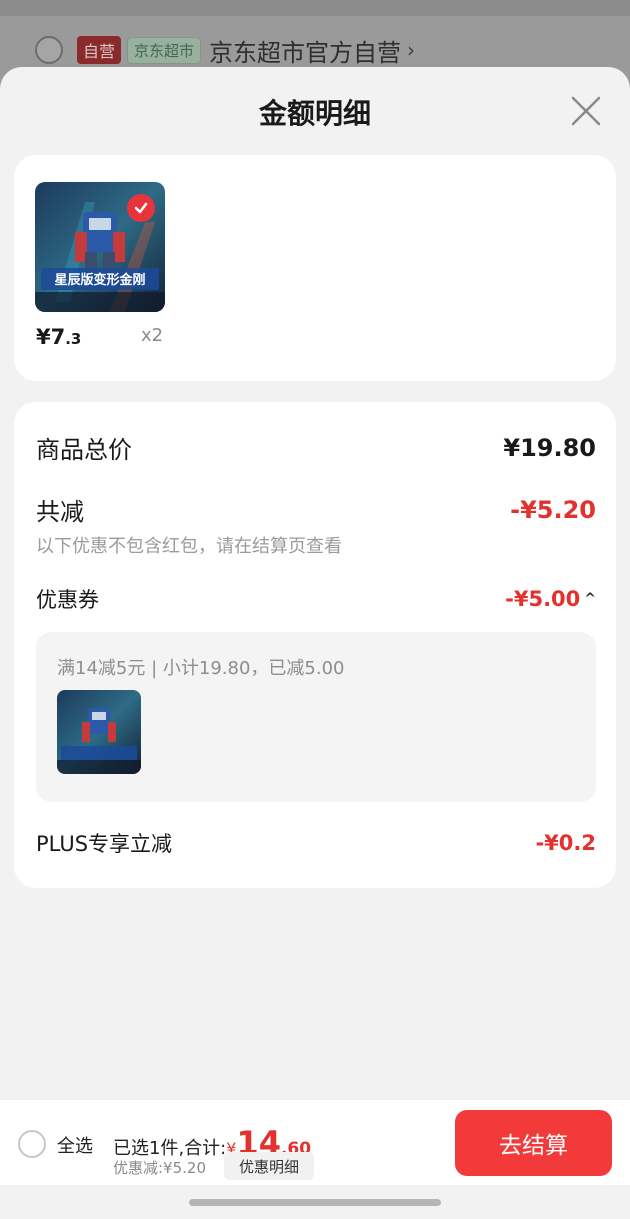 Image resolution: width=630 pixels, height=1219 pixels. Describe the element at coordinates (316, 717) in the screenshot. I see `coupon-detail-box: 满14减5元 | 小计19.80，已减5.00` at that location.